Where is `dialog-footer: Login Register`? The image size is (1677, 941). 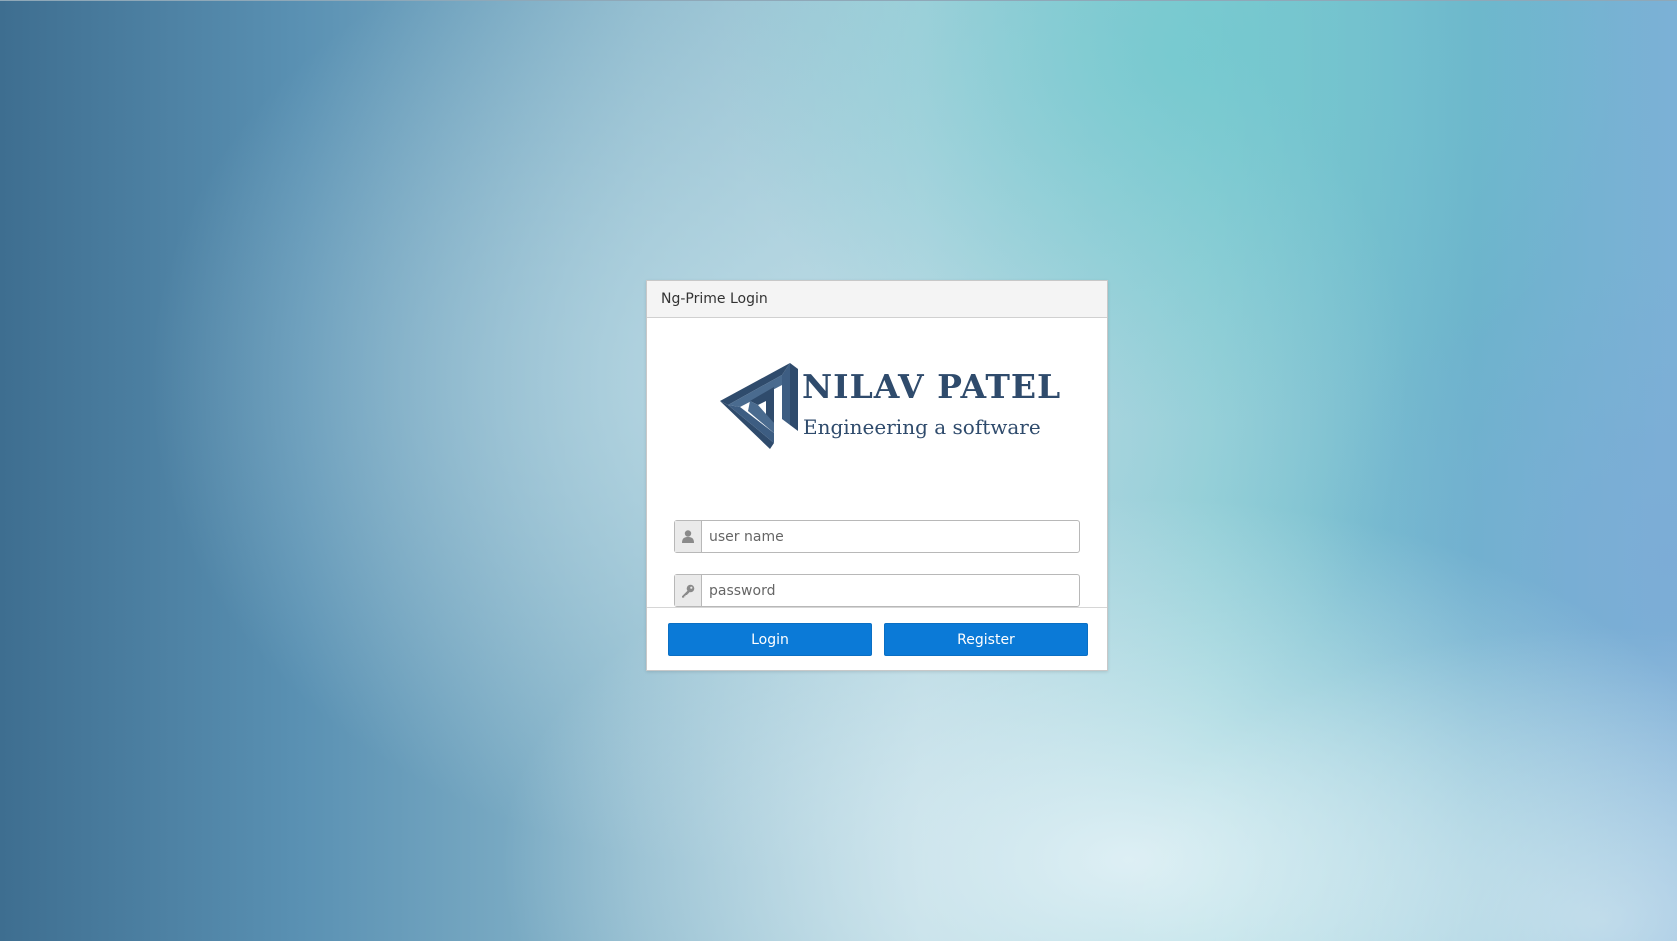
dialog-footer: Login Register is located at coordinates (877, 639).